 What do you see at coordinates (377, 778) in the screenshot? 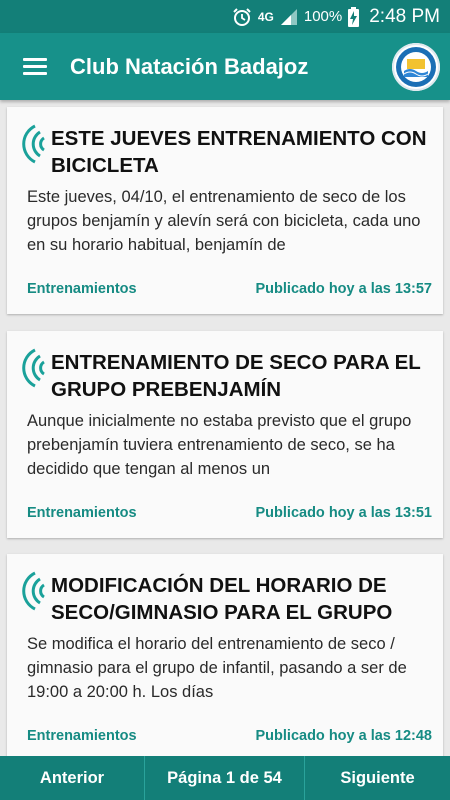
I see `next-page-button: Siguiente` at bounding box center [377, 778].